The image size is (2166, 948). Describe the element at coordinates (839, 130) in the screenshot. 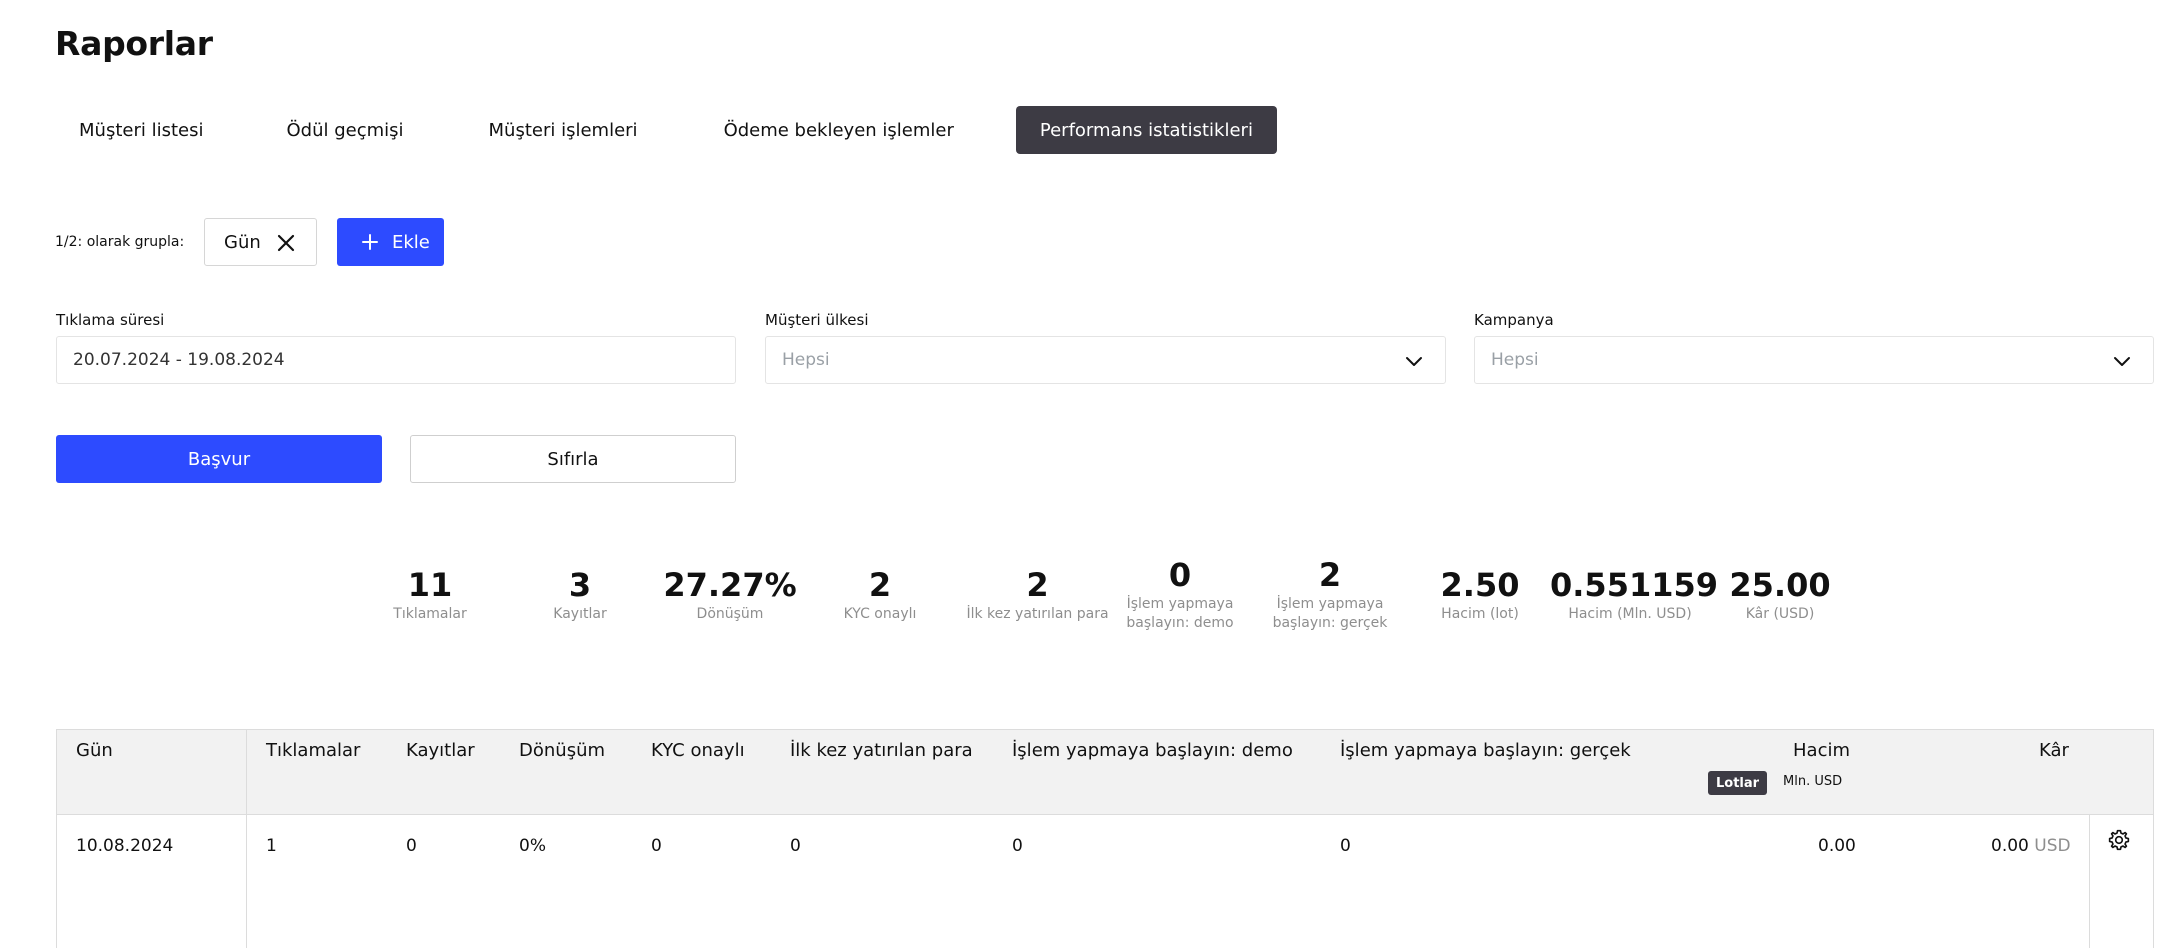

I see `tab-pending-payment-transactions: Ödeme bekleyen işlemler` at that location.